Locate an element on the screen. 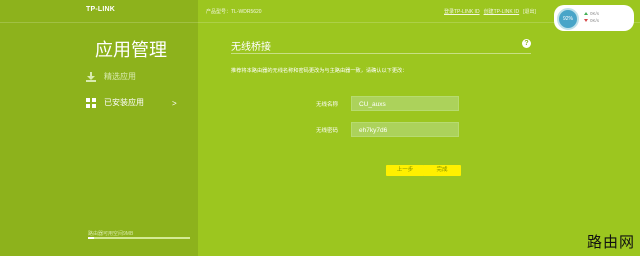  network-status-widget: 92% 0K/s 0K/s is located at coordinates (594, 18).